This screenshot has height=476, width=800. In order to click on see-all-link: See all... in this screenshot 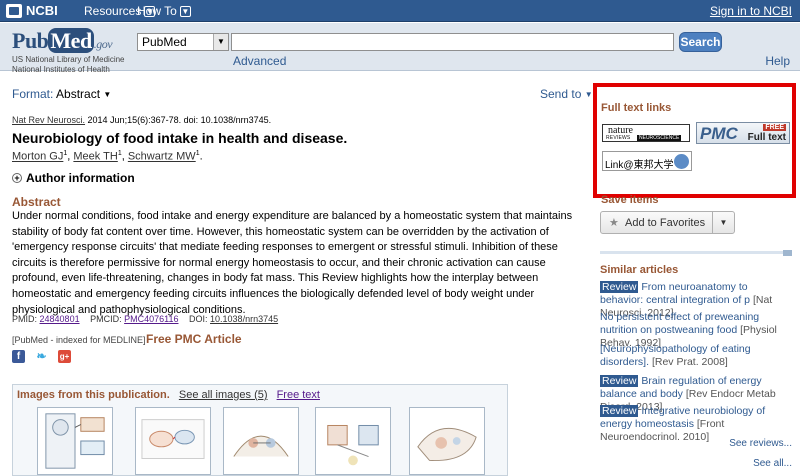, I will do `click(772, 463)`.